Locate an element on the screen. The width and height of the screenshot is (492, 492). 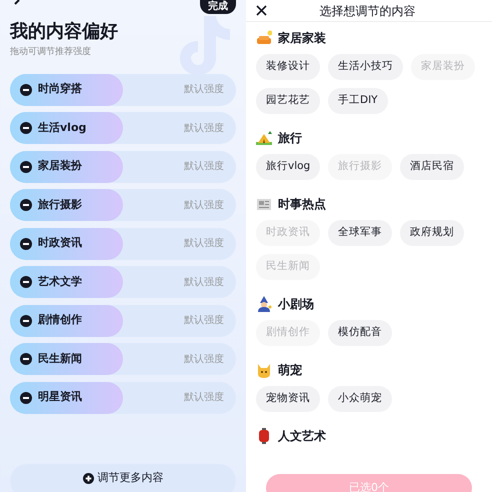
slider-track: 民生新闻 默认强度 is located at coordinates (123, 359).